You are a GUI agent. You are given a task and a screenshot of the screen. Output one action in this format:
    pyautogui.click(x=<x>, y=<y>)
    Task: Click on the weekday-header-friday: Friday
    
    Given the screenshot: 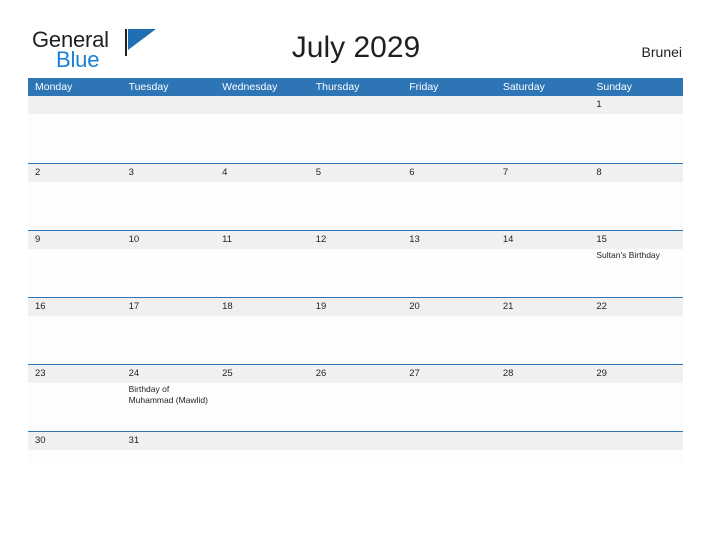 What is the action you would take?
    pyautogui.click(x=424, y=87)
    